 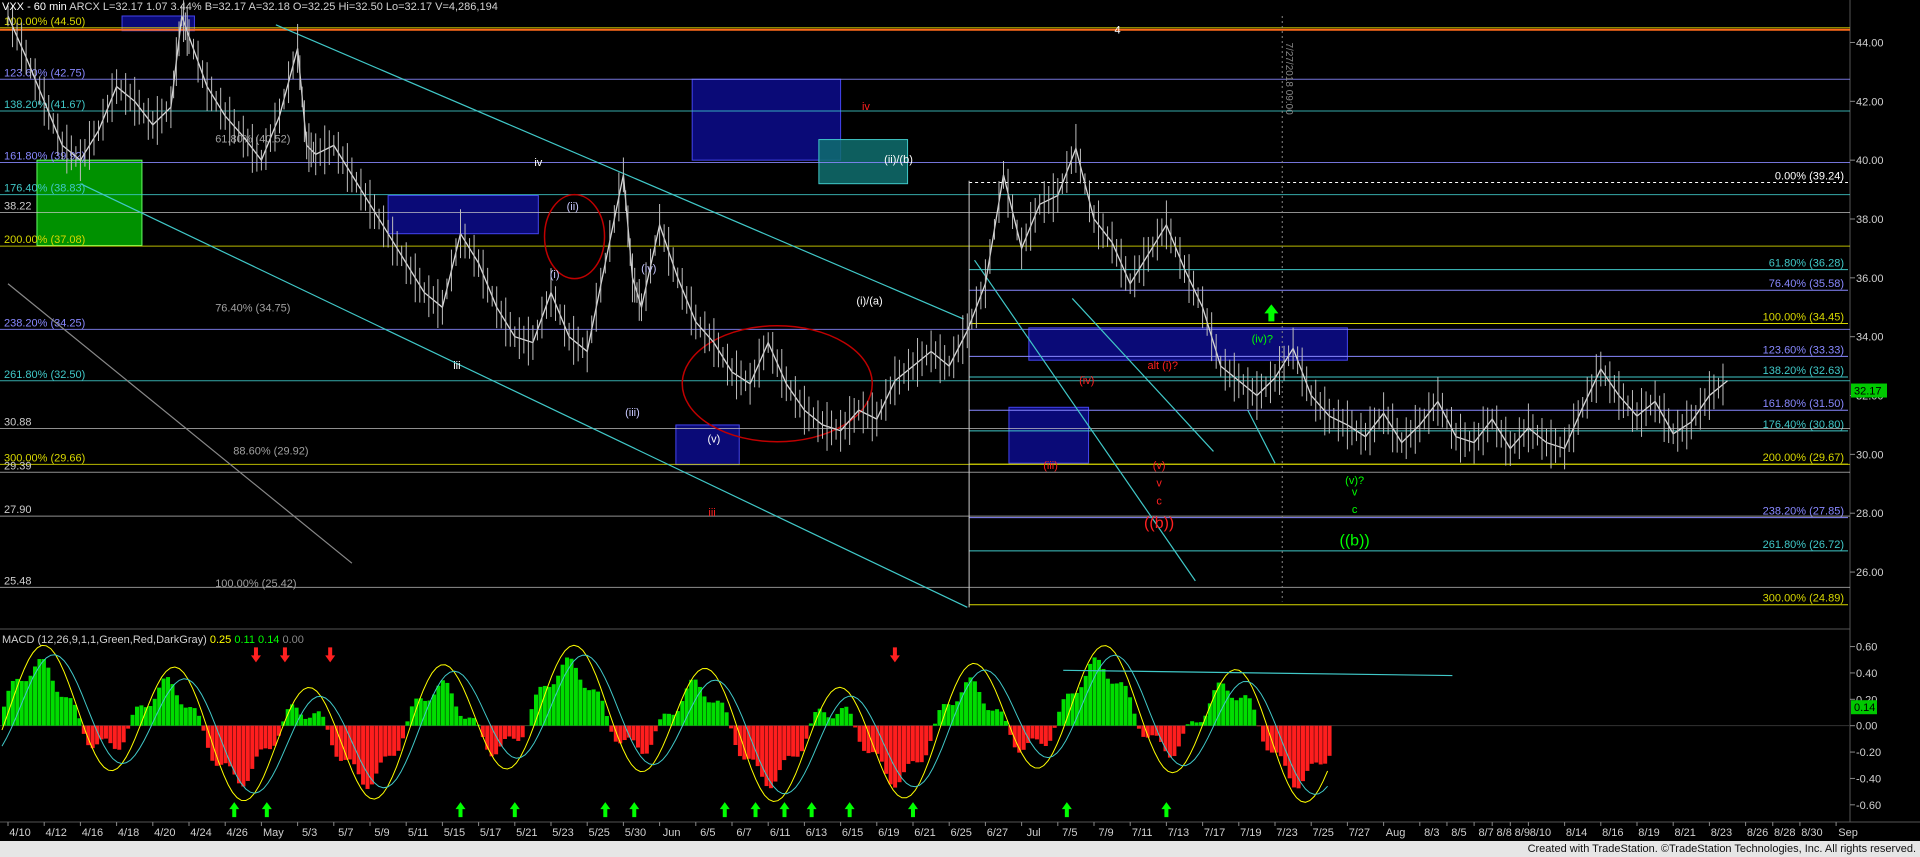 I want to click on wave-label: (iv), so click(x=1086, y=381).